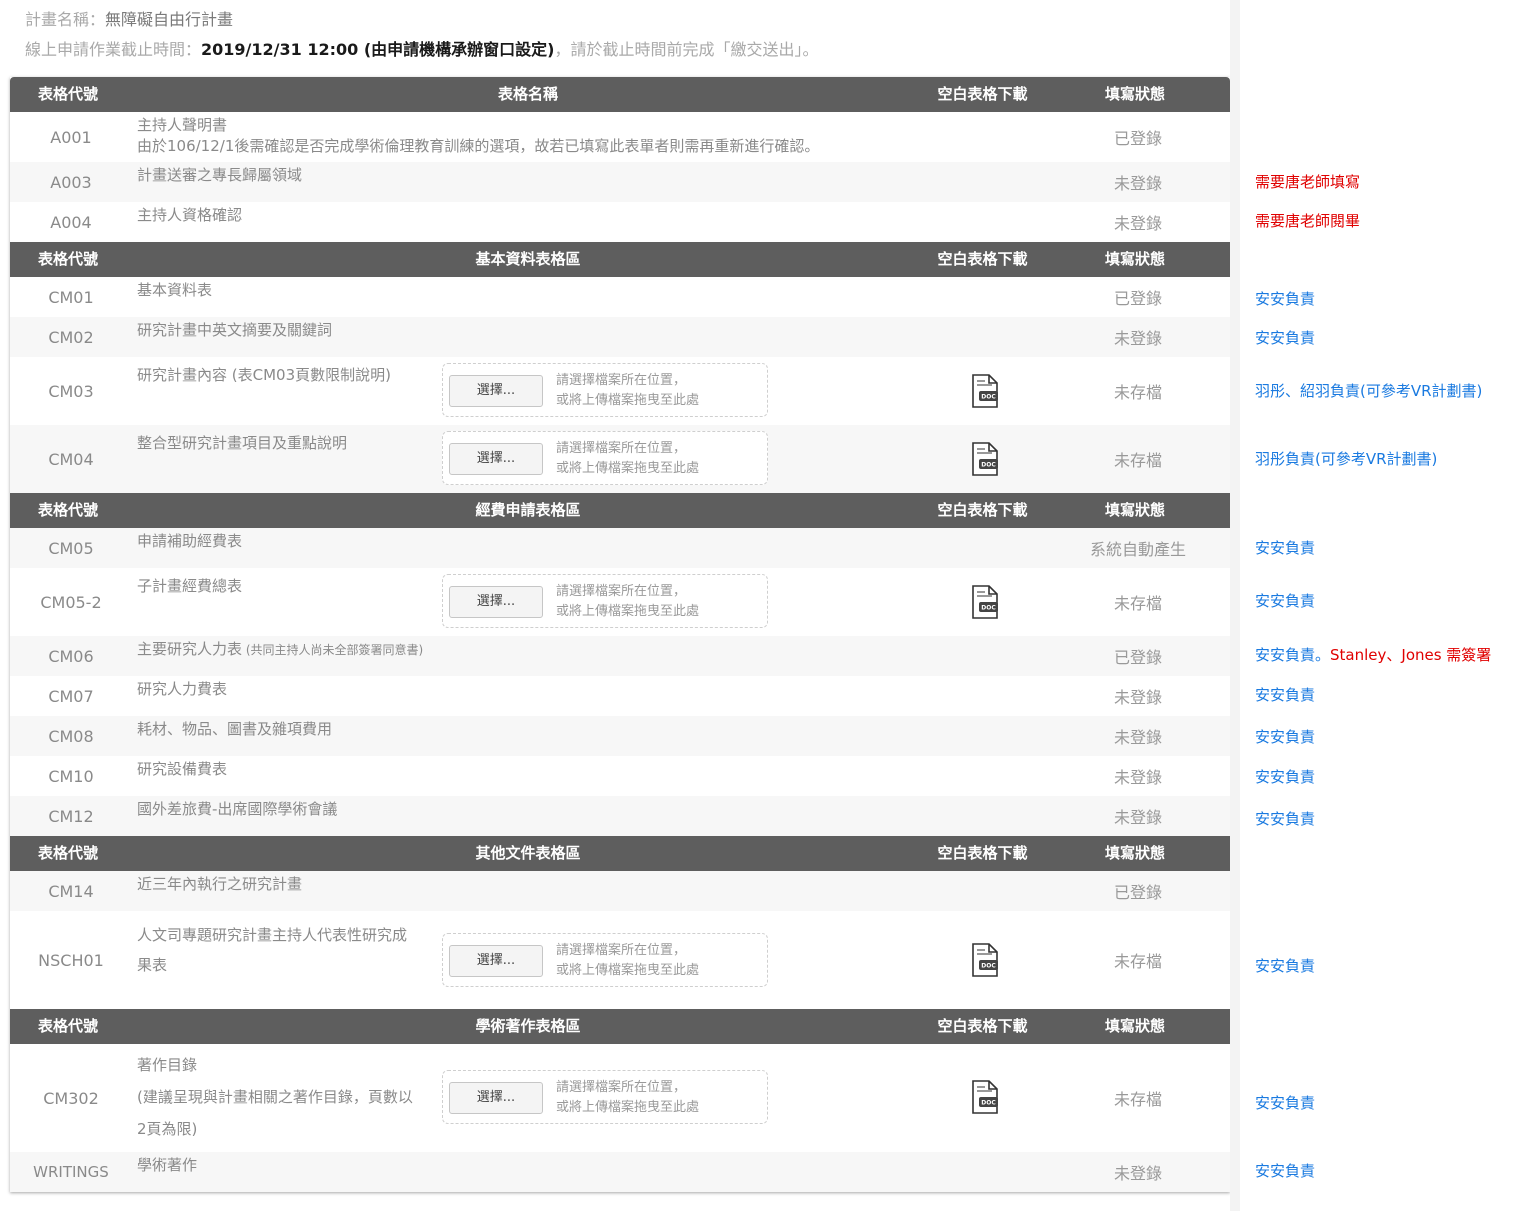 The width and height of the screenshot is (1526, 1211). What do you see at coordinates (182, 769) in the screenshot?
I see `form-name: 研究設備費表` at bounding box center [182, 769].